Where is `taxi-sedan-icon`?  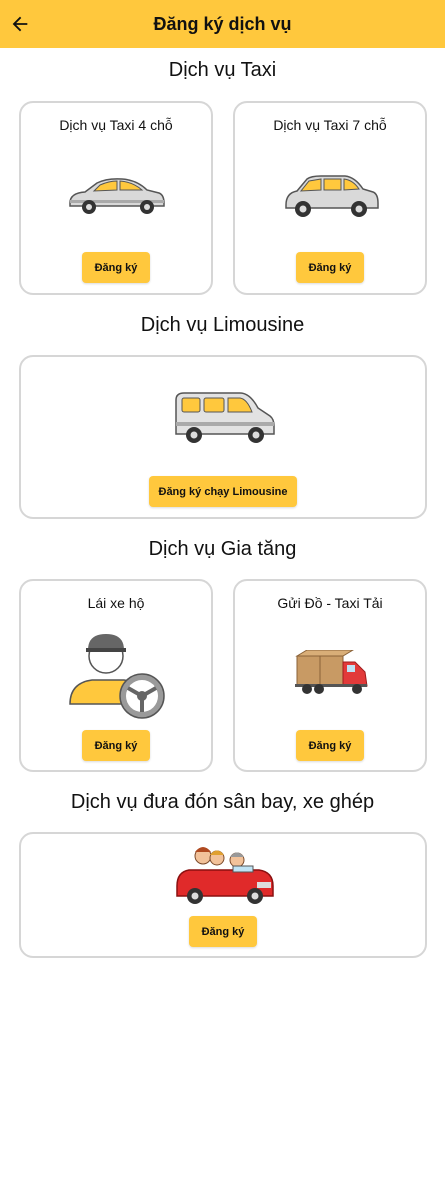
taxi-sedan-icon is located at coordinates (117, 196).